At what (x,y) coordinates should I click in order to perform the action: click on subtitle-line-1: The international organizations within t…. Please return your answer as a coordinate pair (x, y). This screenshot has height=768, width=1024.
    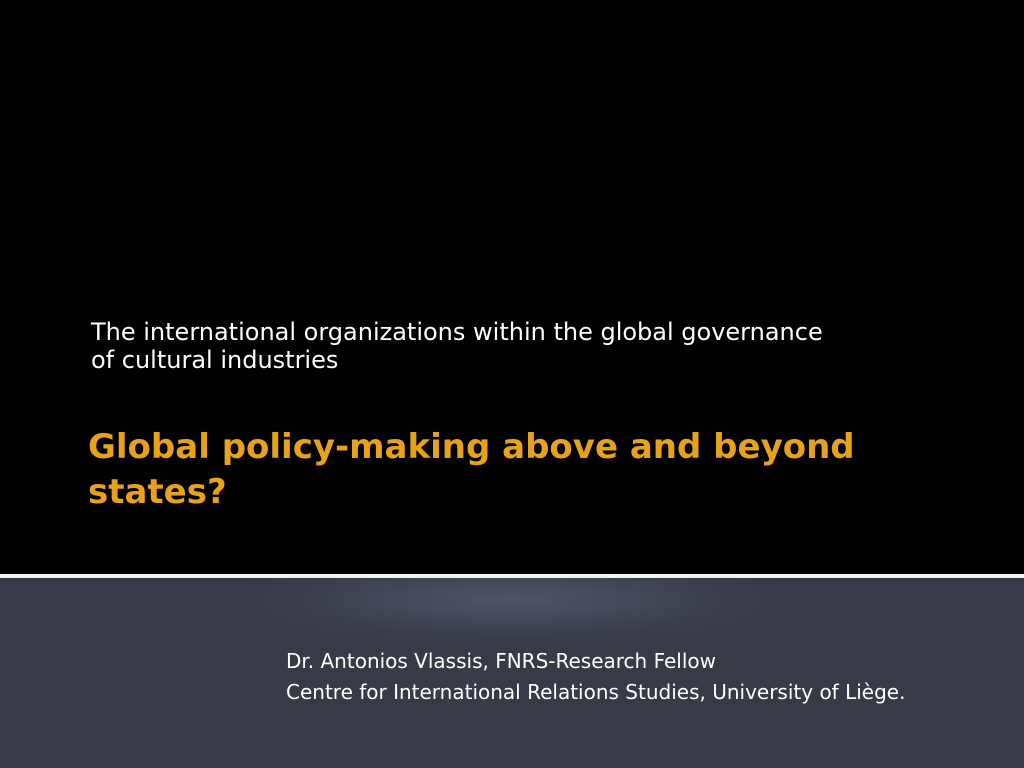
    Looking at the image, I should click on (457, 332).